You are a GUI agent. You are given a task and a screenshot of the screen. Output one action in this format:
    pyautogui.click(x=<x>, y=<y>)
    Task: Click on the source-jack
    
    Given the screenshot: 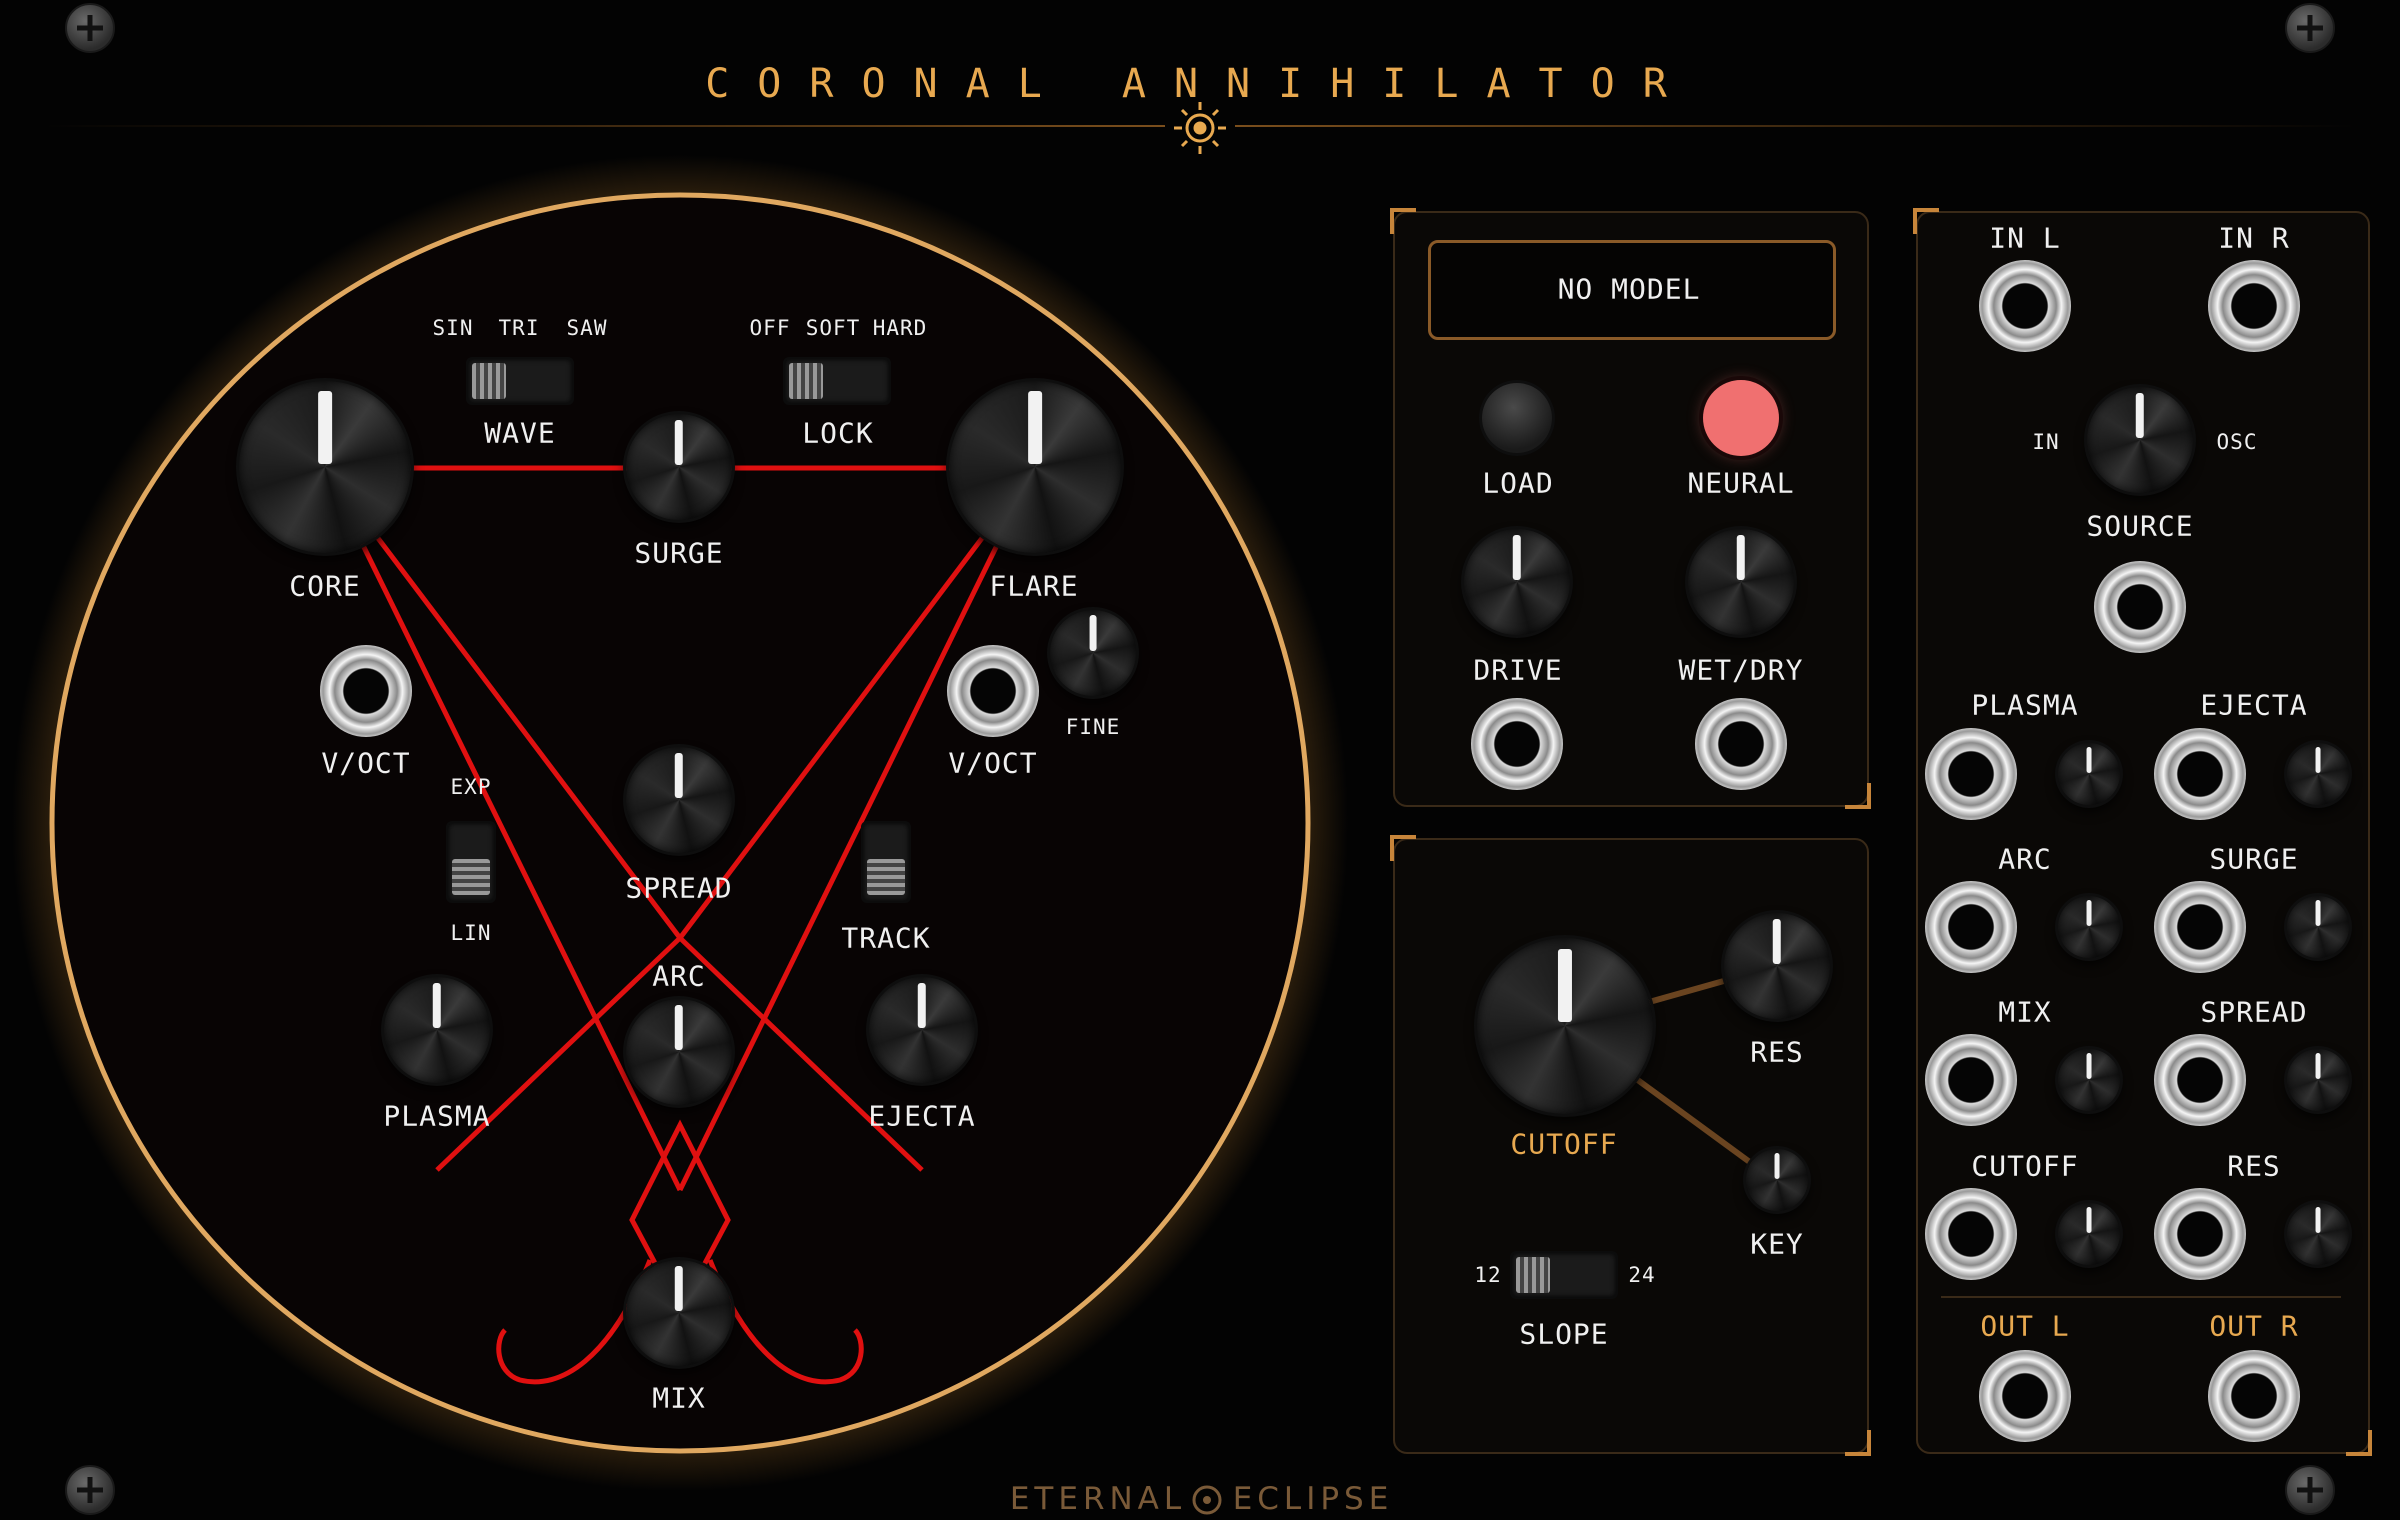 What is the action you would take?
    pyautogui.click(x=2140, y=607)
    